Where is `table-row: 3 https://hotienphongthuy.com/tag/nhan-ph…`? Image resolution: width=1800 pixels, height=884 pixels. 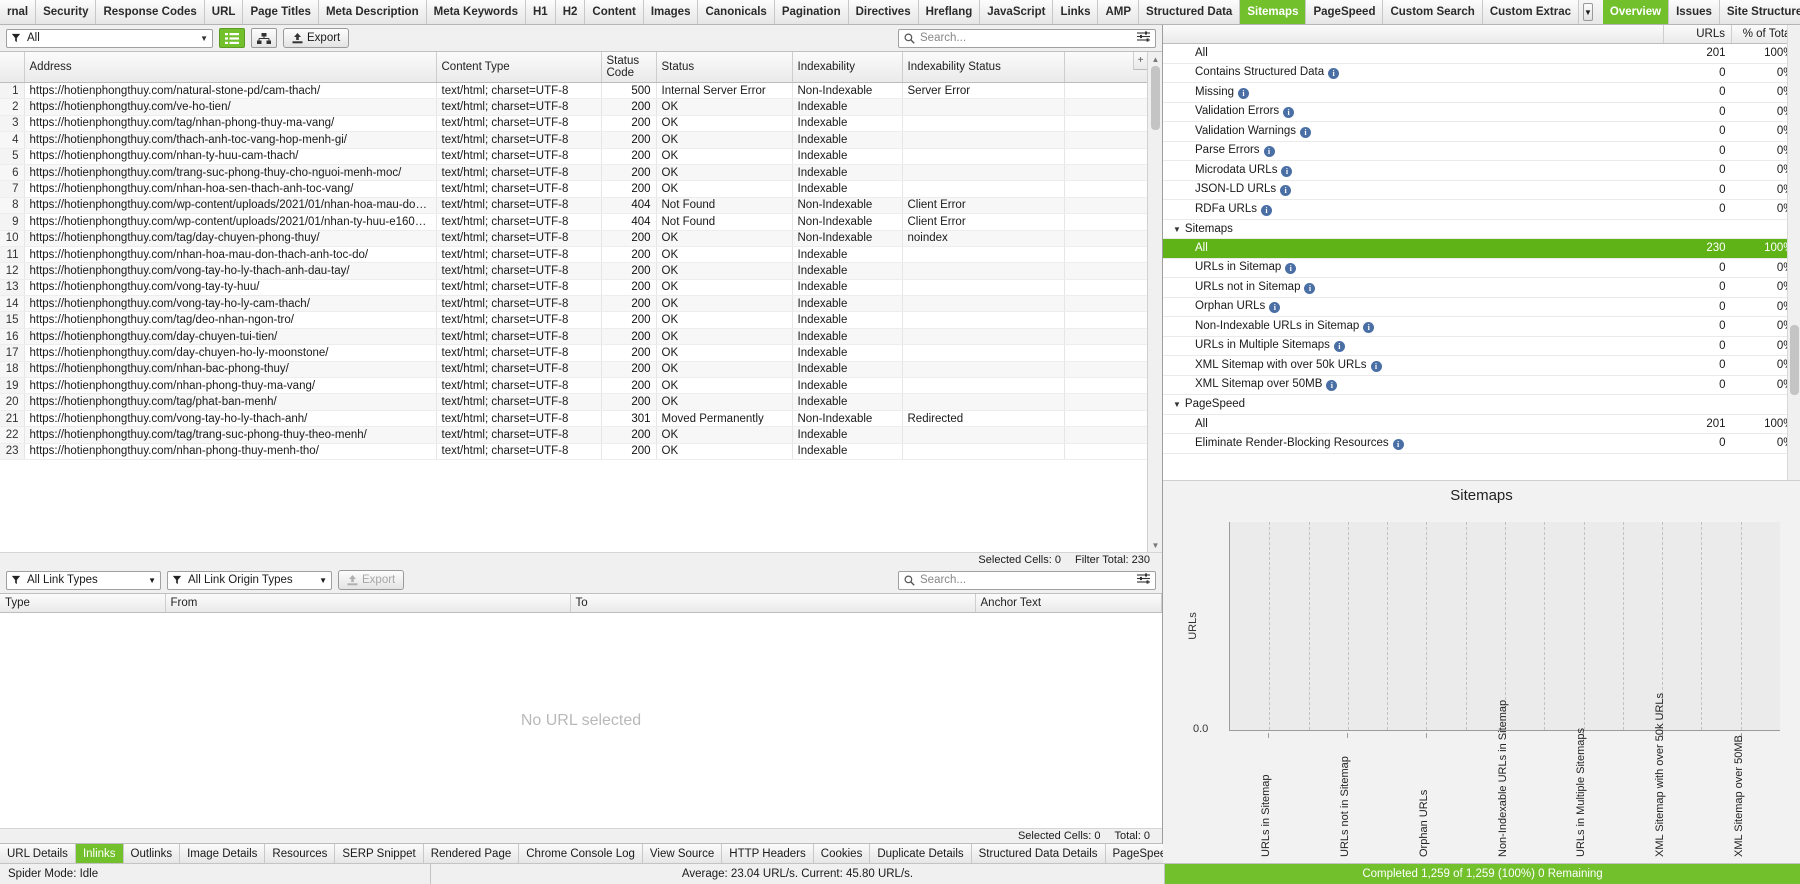 table-row: 3 https://hotienphongthuy.com/tag/nhan-ph… is located at coordinates (581, 124).